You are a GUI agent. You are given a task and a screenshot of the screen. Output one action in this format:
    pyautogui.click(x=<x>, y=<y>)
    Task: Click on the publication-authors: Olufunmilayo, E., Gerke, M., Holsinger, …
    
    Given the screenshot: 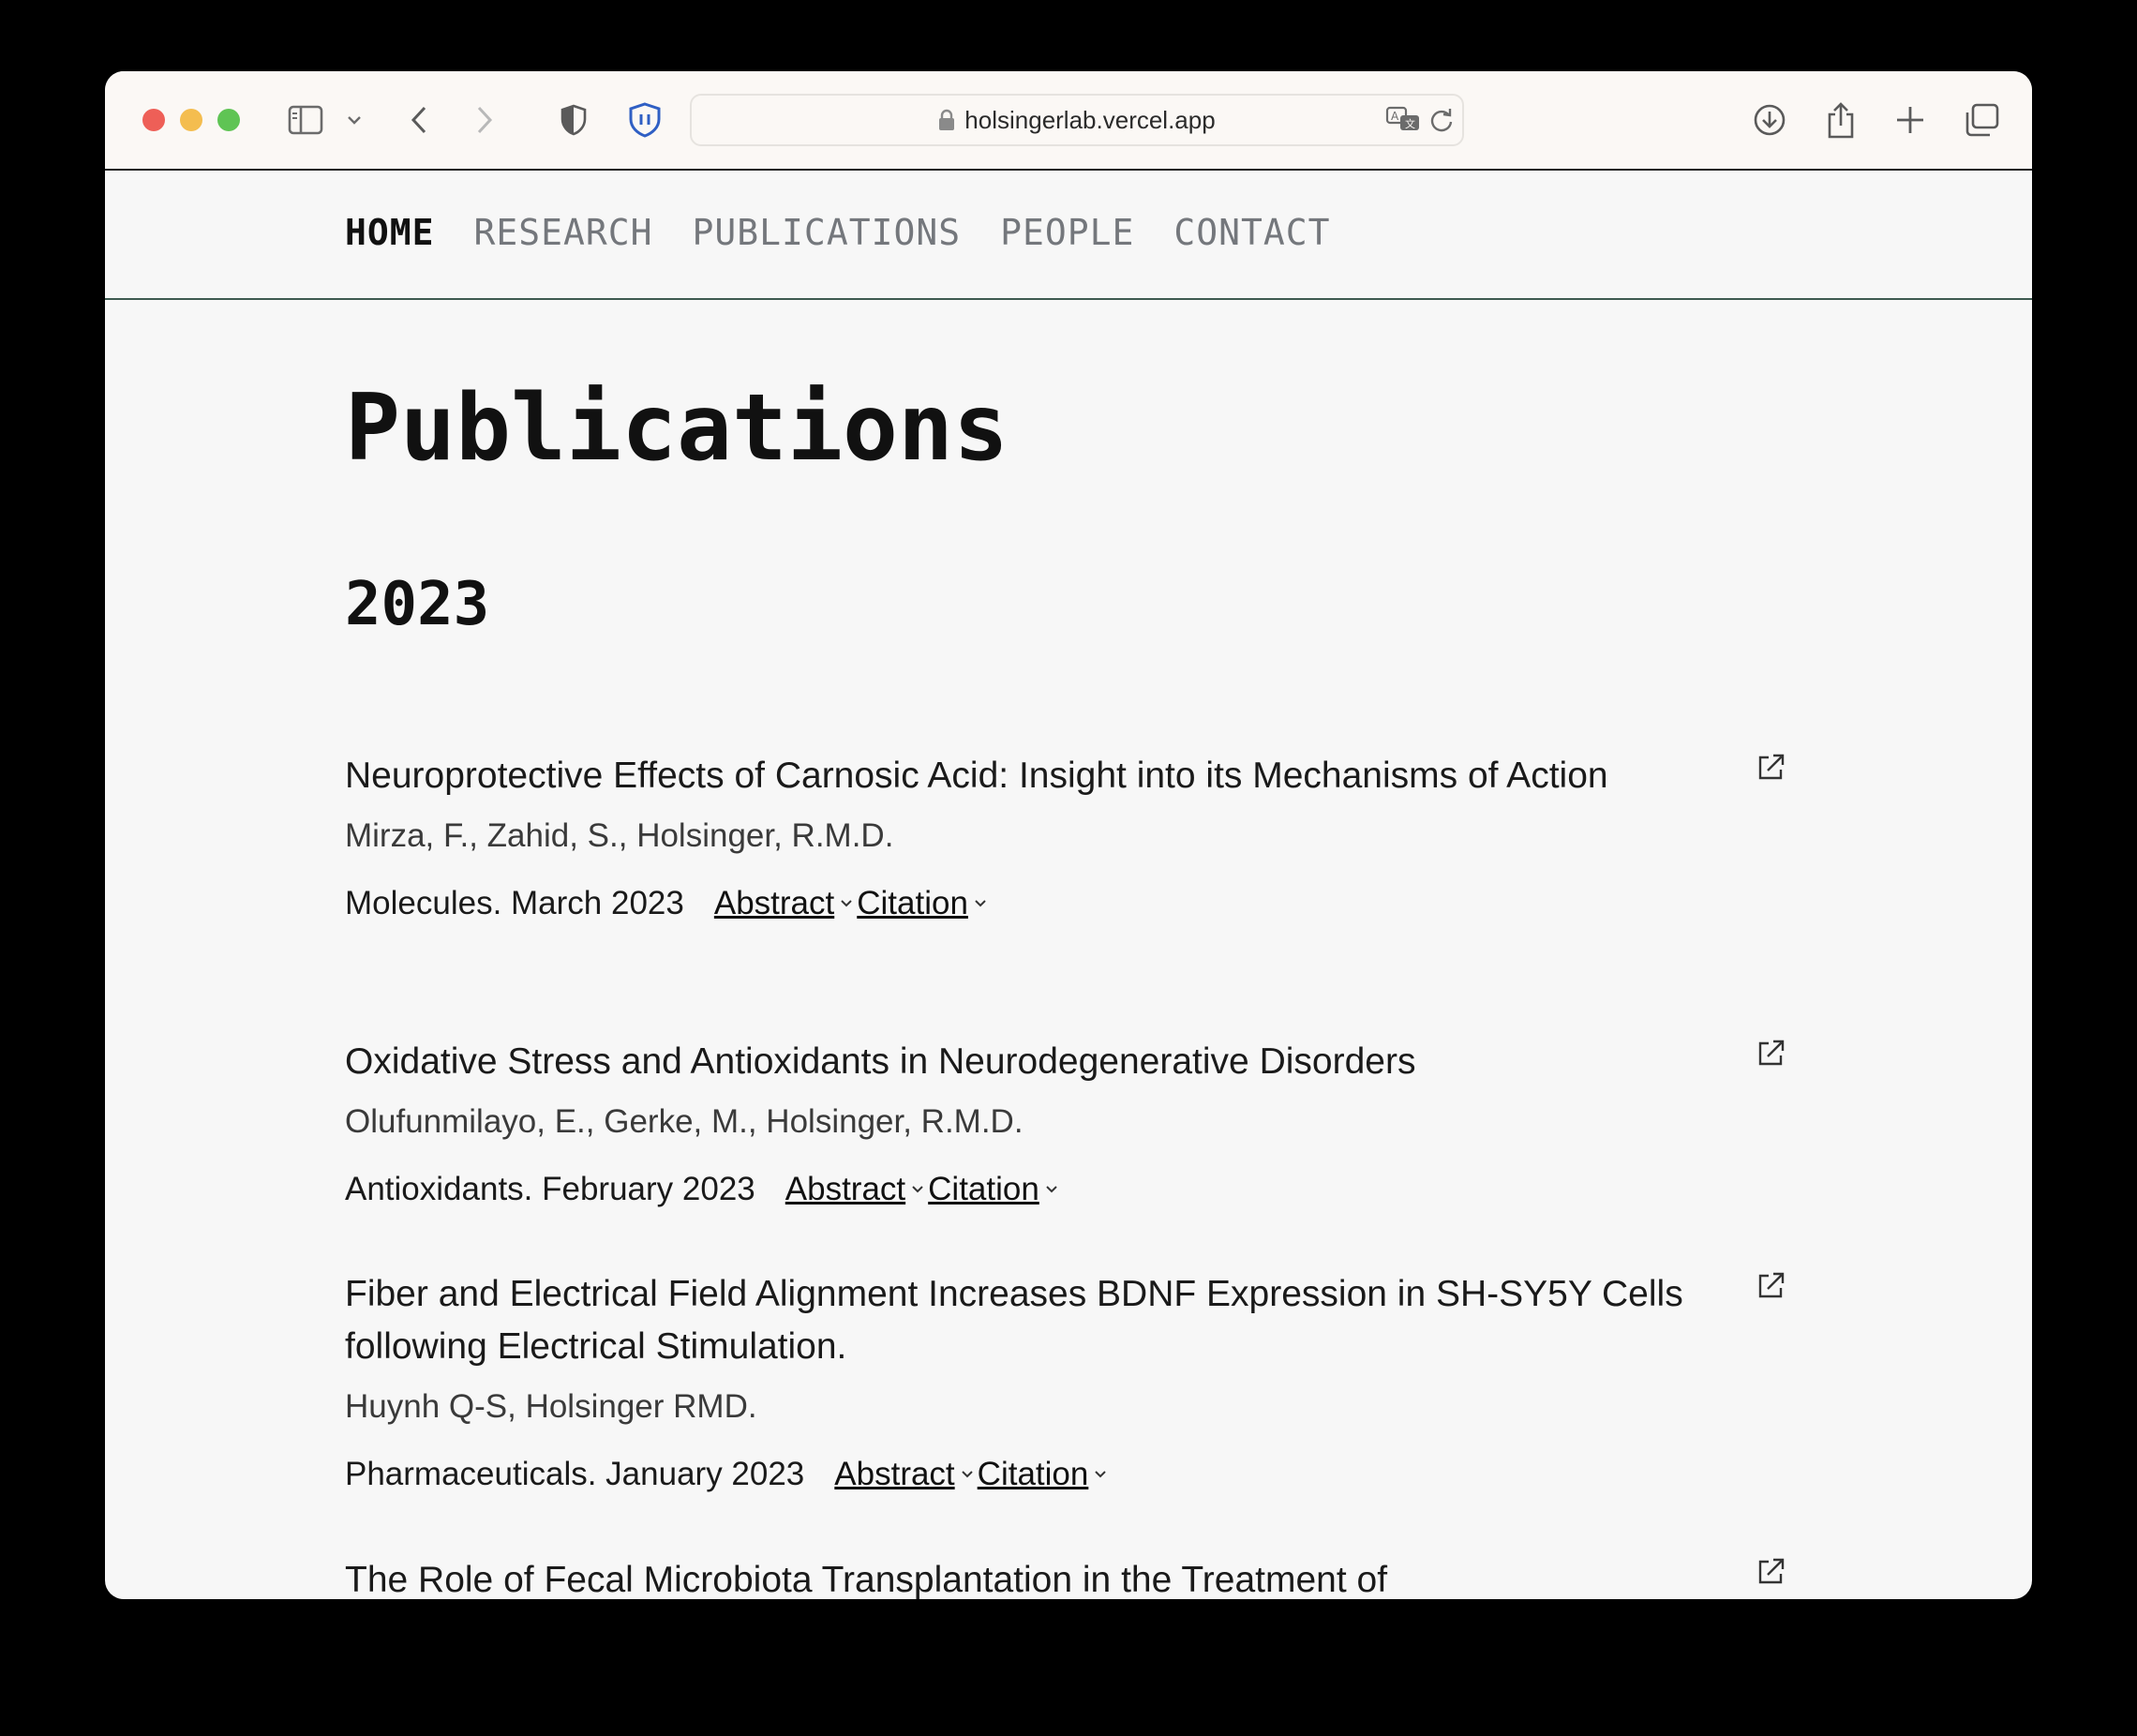 What is the action you would take?
    pyautogui.click(x=684, y=1121)
    